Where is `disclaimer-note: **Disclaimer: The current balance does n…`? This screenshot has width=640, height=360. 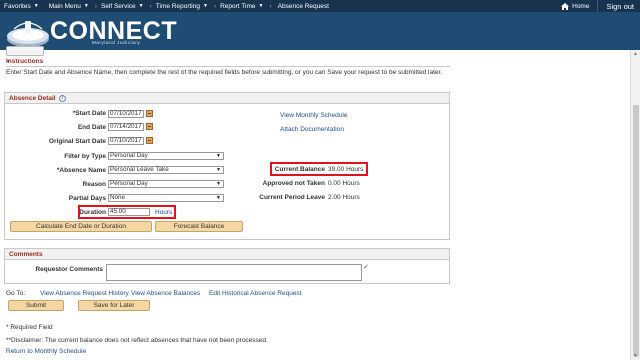 disclaimer-note: **Disclaimer: The current balance does n… is located at coordinates (137, 340).